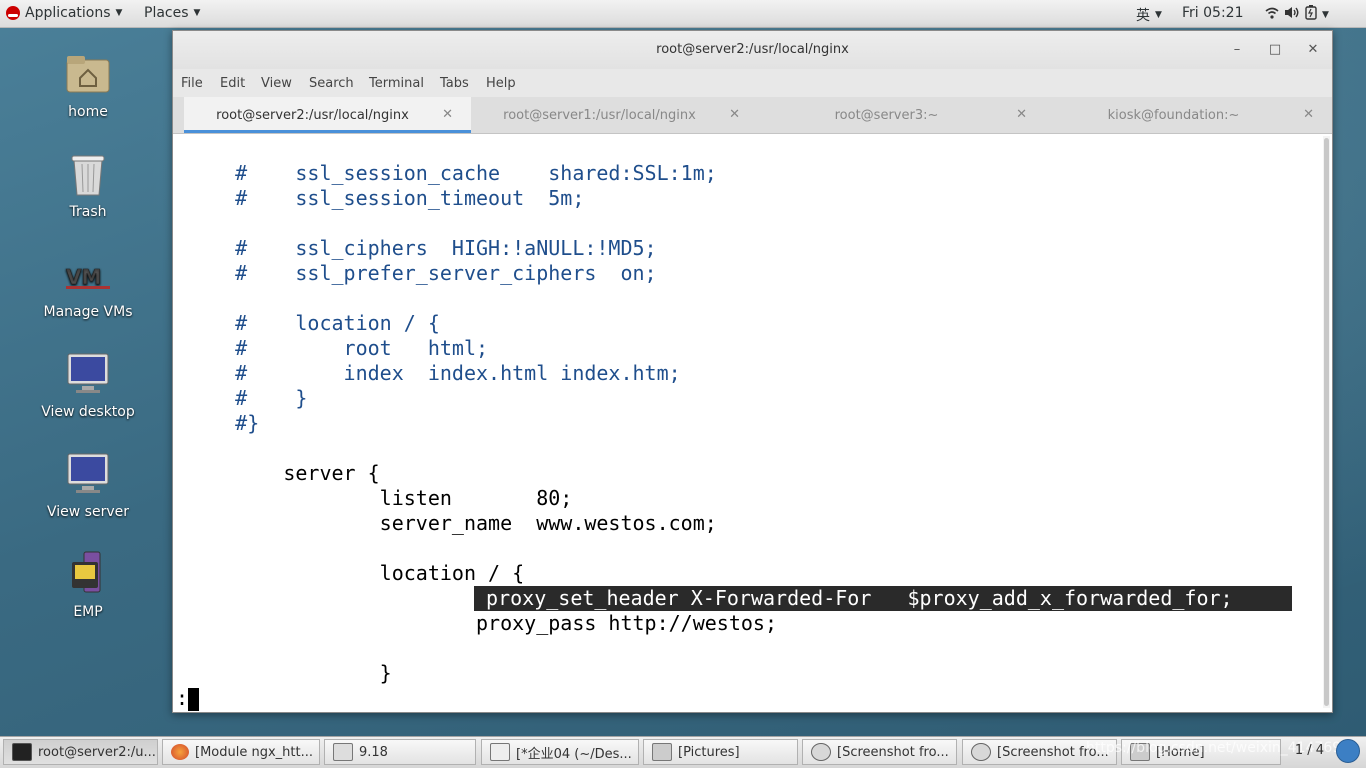 The height and width of the screenshot is (768, 1366). Describe the element at coordinates (88, 112) in the screenshot. I see `desktop-icon-label: home` at that location.